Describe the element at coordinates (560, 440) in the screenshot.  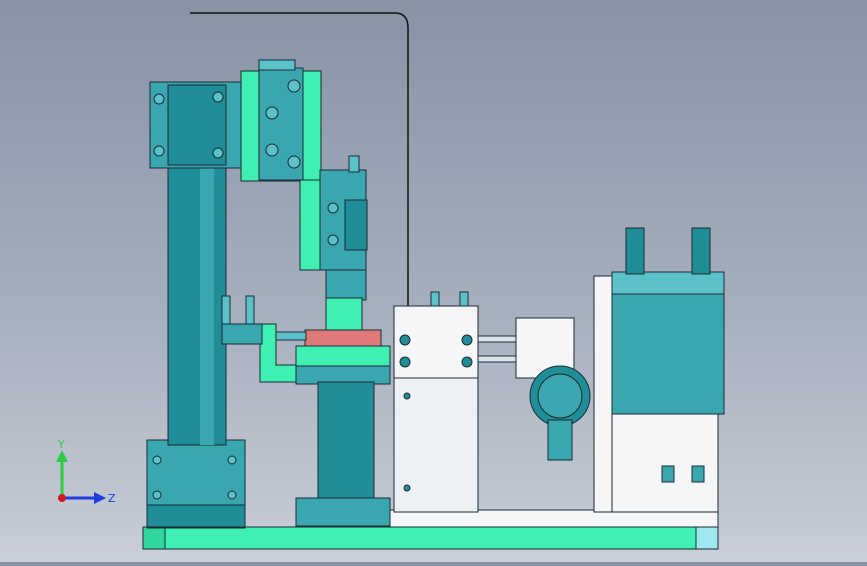
I see `valve-stem` at that location.